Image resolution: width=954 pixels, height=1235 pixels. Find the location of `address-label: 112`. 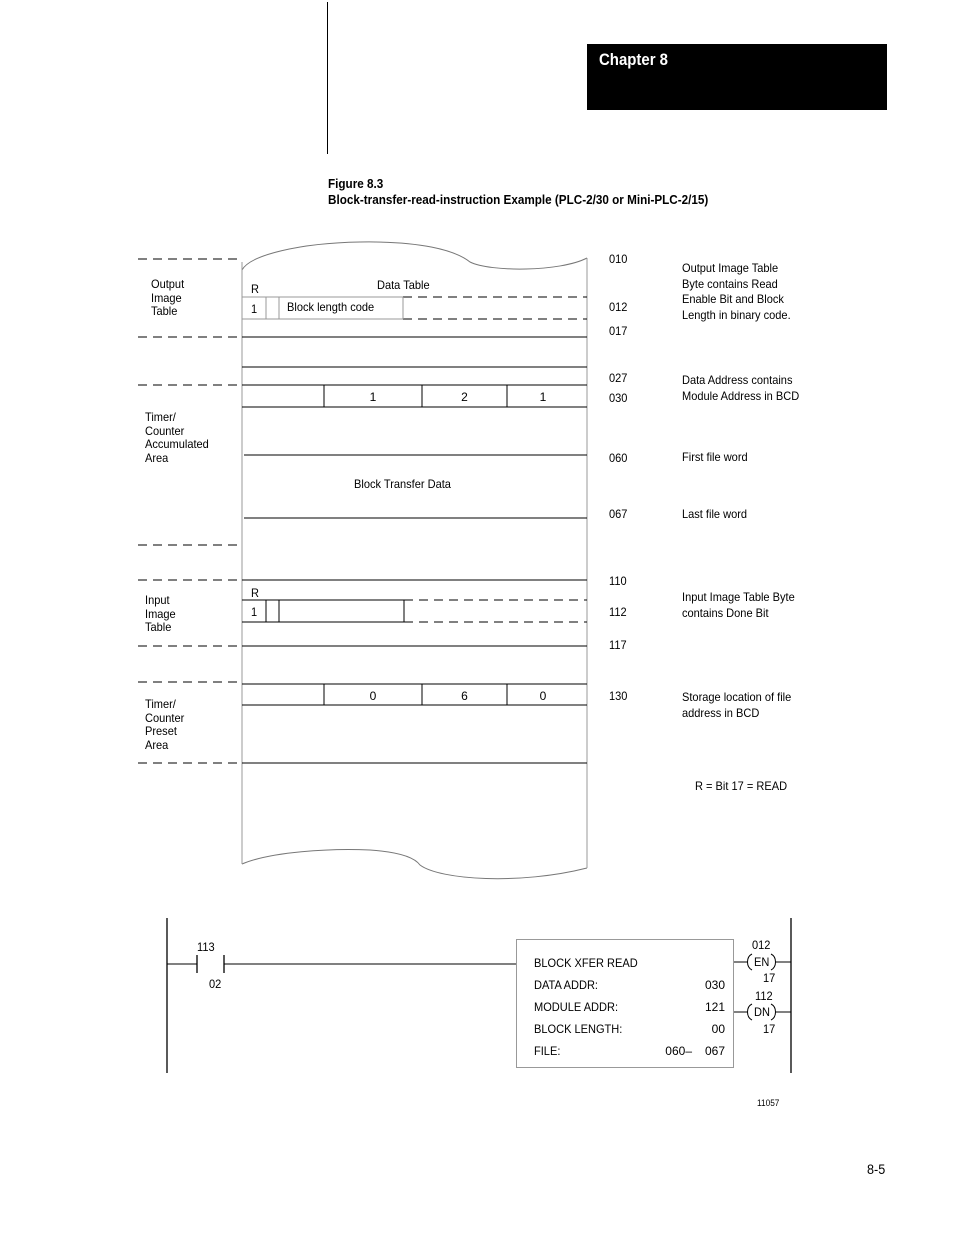

address-label: 112 is located at coordinates (618, 612).